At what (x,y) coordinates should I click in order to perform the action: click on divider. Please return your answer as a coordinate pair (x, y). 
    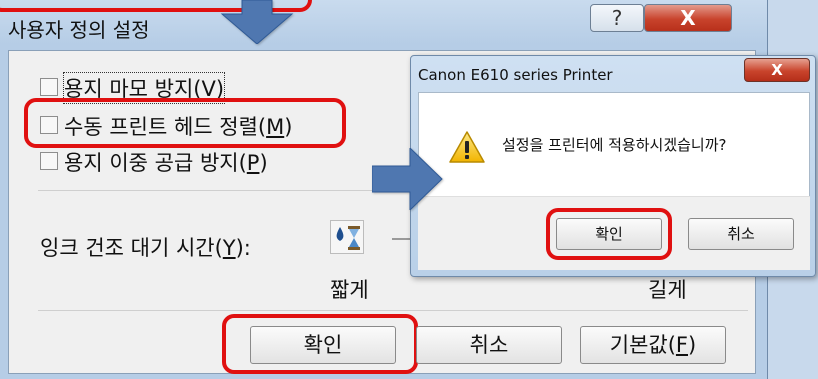
    Looking at the image, I should click on (393, 310).